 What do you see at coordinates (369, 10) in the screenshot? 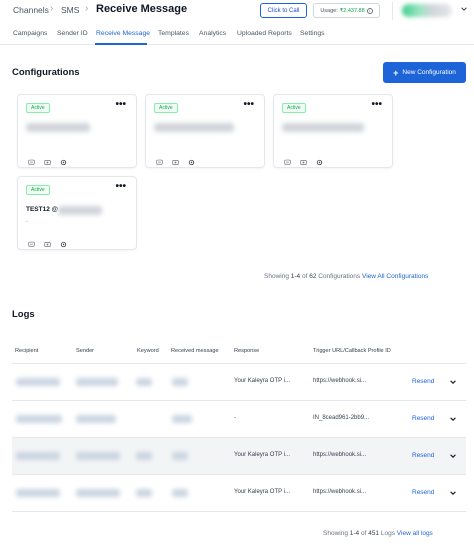
I see `info-icon: i` at bounding box center [369, 10].